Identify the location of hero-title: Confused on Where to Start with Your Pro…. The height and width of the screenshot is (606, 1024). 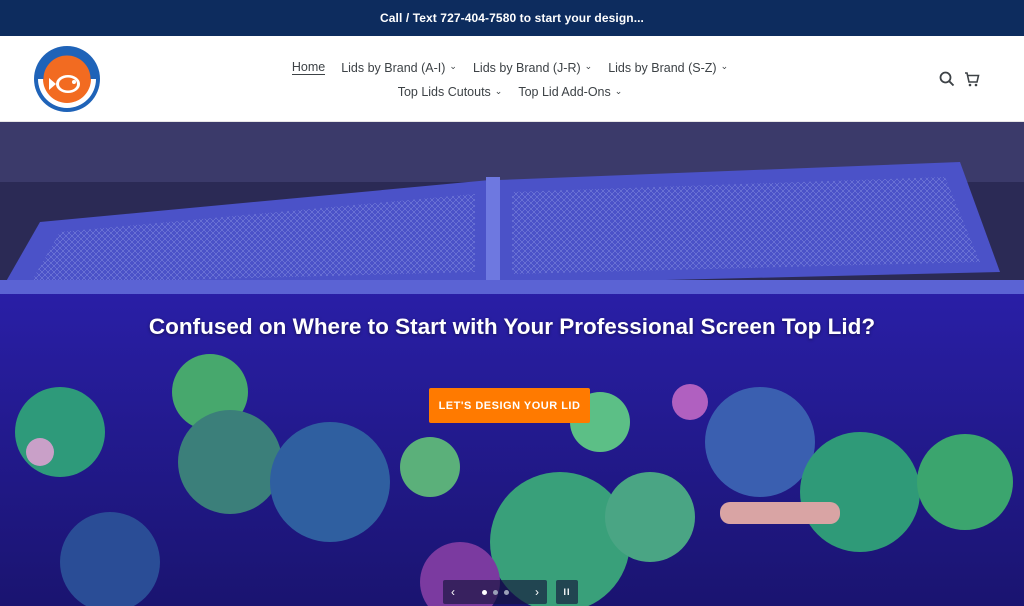
(512, 326).